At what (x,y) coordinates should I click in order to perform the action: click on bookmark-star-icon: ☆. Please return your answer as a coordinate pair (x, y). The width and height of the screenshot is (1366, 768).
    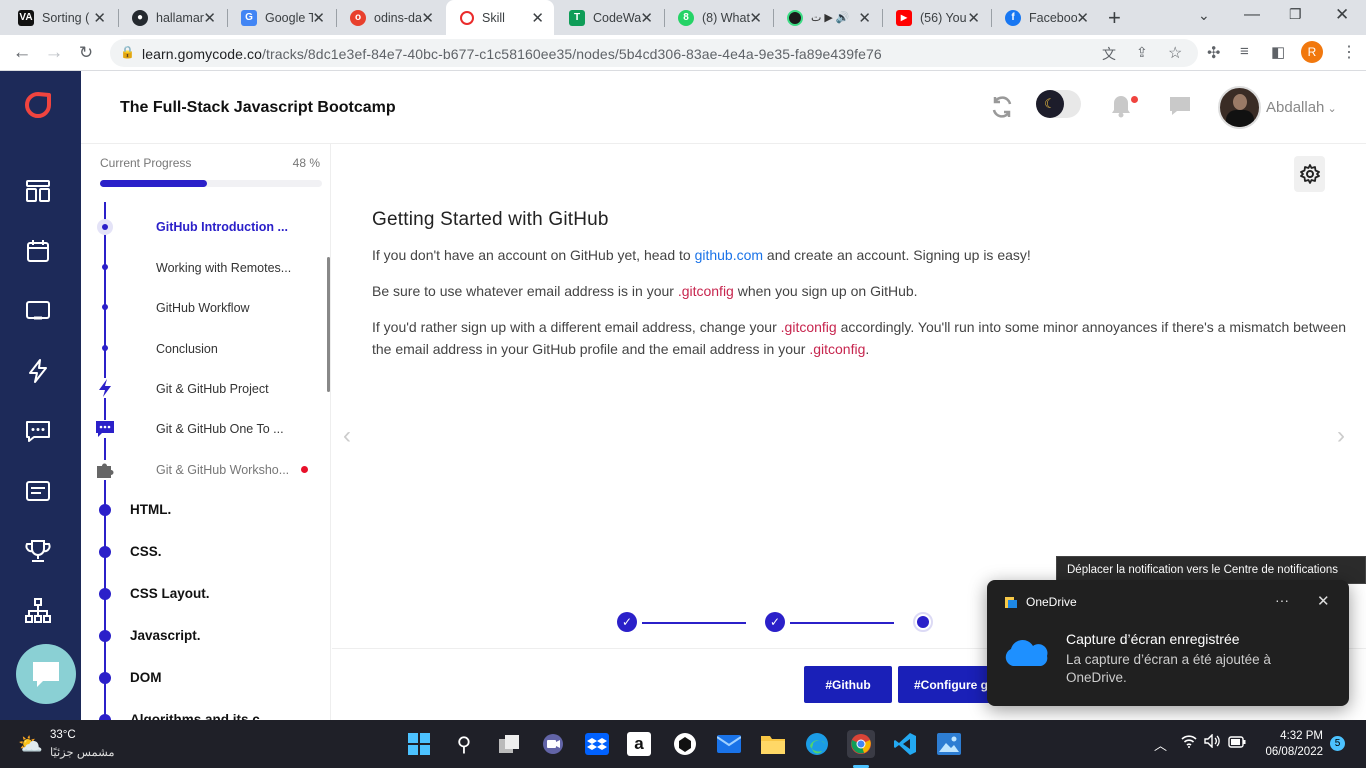
    Looking at the image, I should click on (1175, 53).